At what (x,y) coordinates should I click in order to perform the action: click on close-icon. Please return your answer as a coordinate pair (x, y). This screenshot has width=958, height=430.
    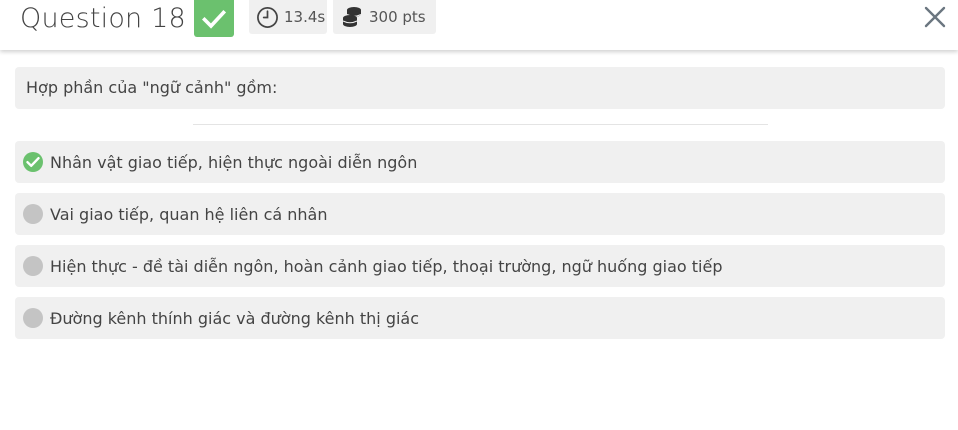
    Looking at the image, I should click on (935, 17).